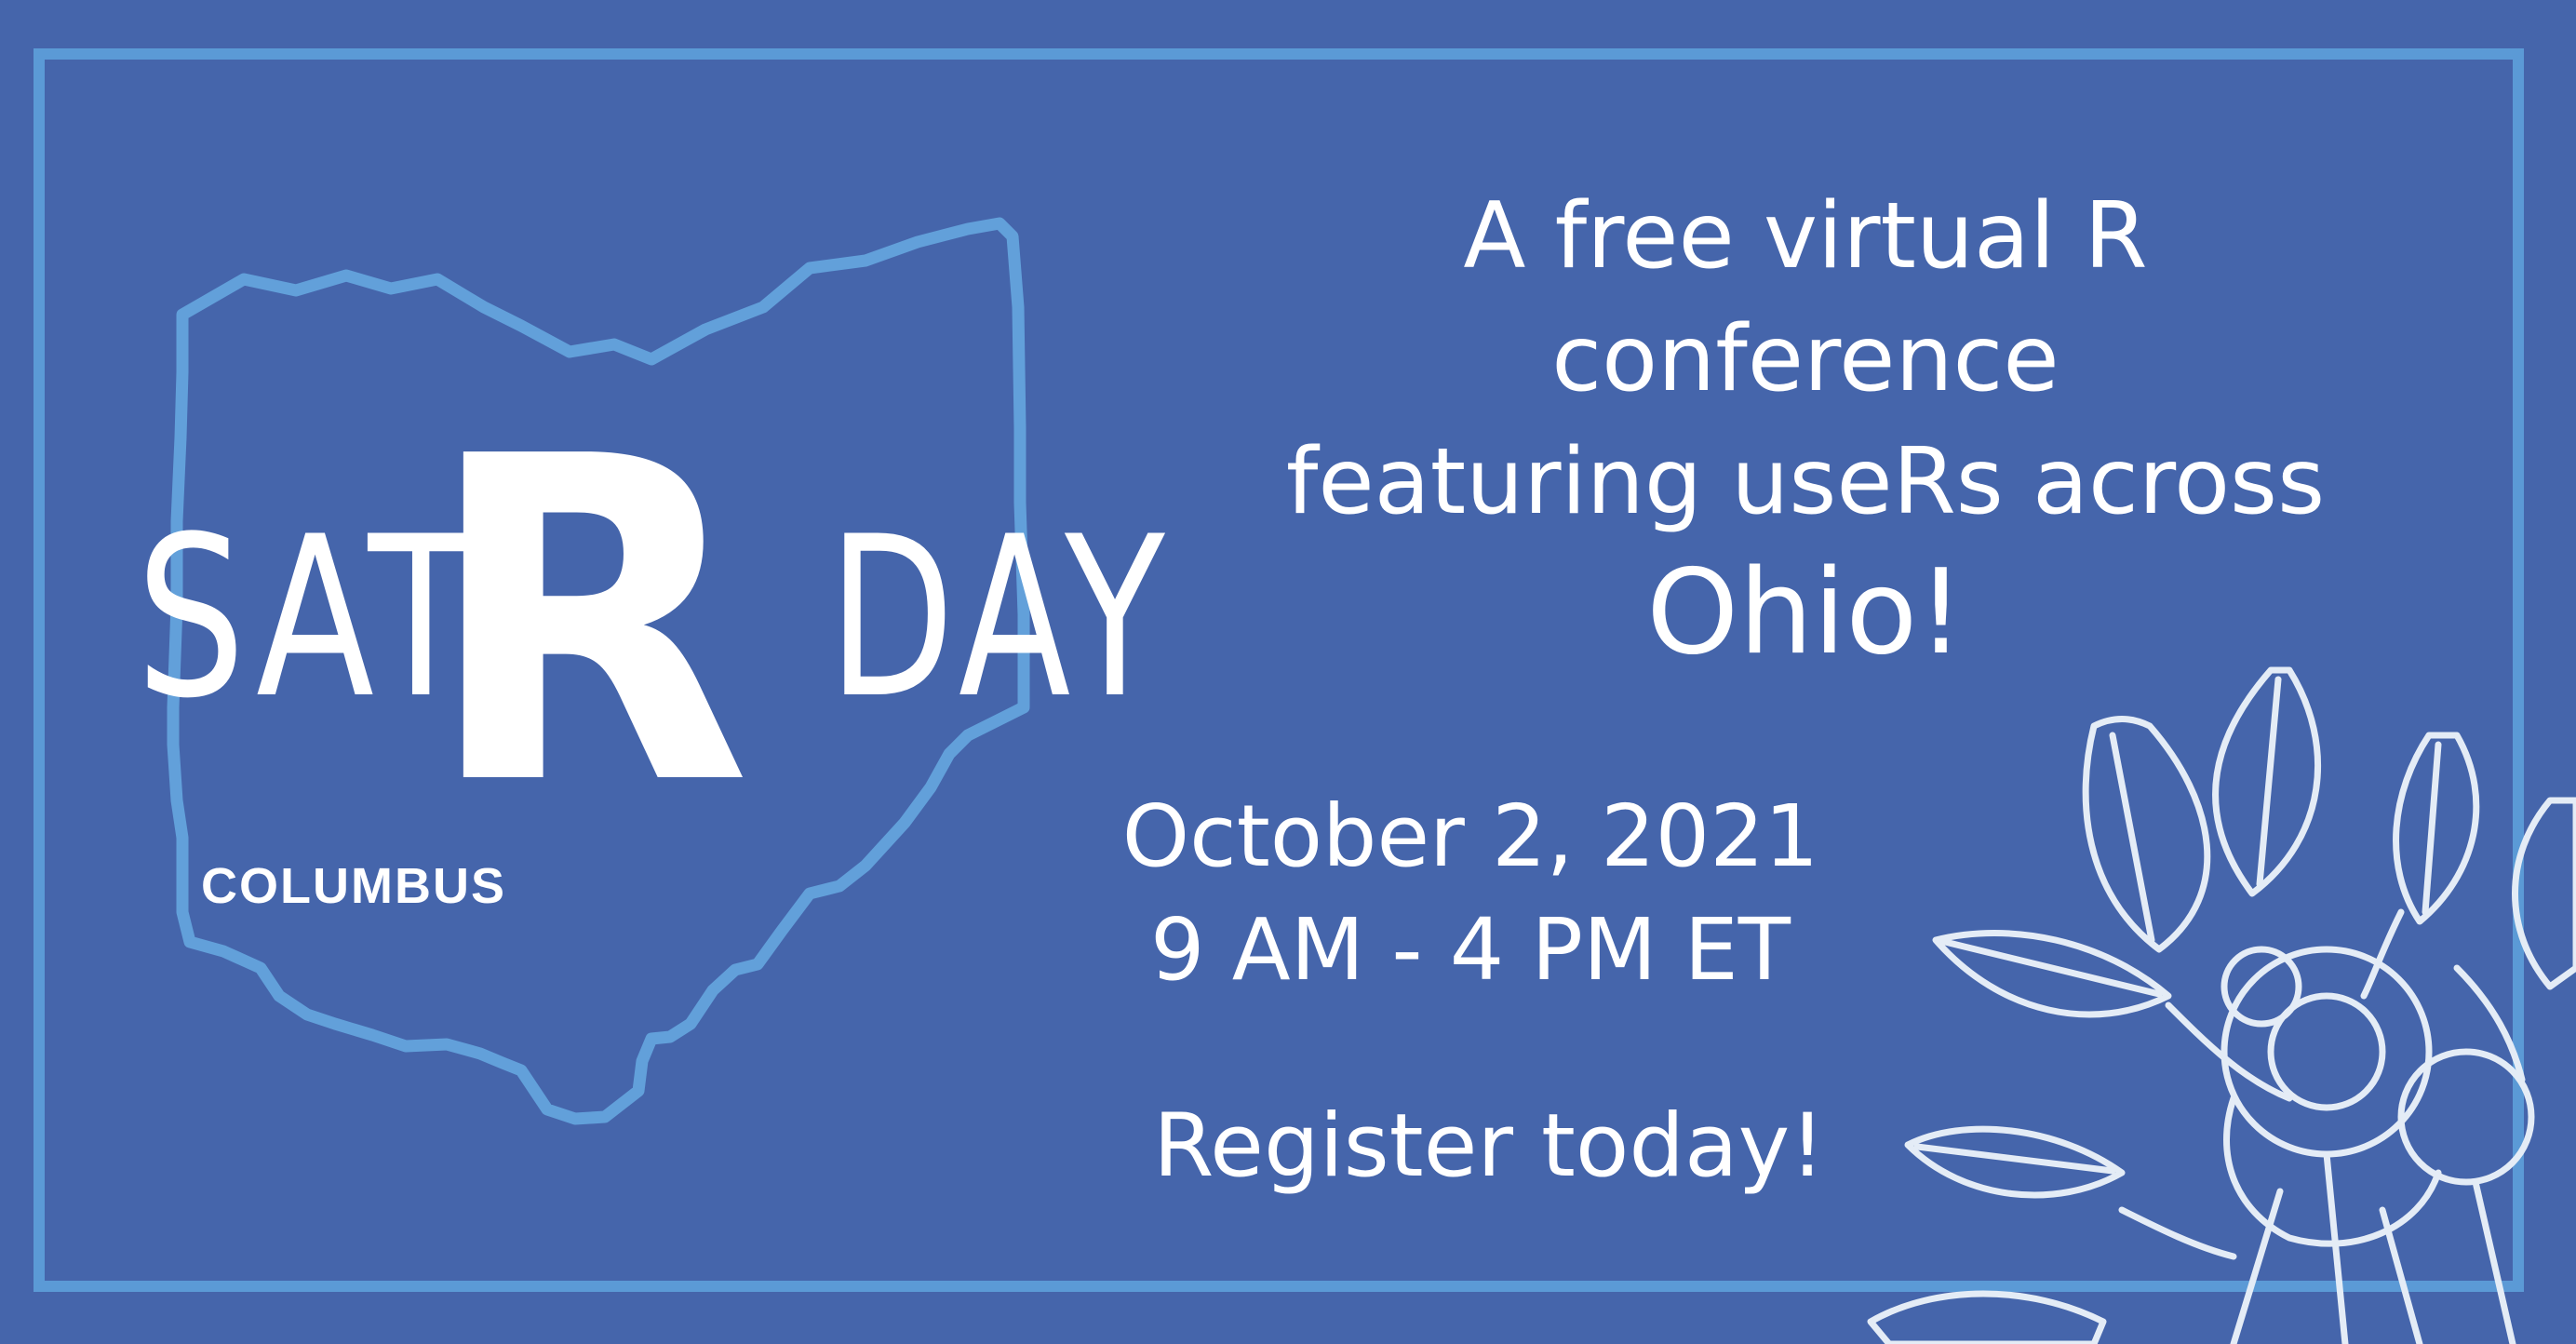  Describe the element at coordinates (1470, 893) in the screenshot. I see `event-details: October 2, 2021 9 AM - 4 PM ET` at that location.